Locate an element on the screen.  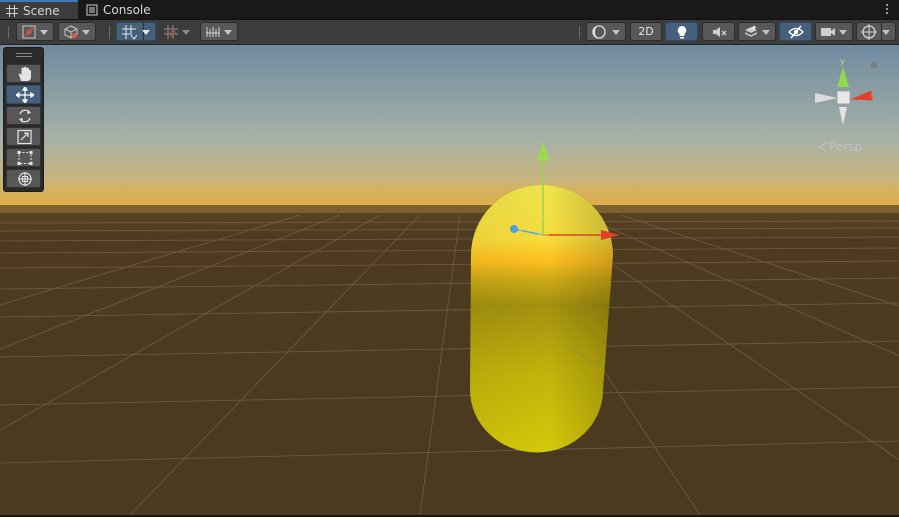
increment-snap-dropdown is located at coordinates (177, 31).